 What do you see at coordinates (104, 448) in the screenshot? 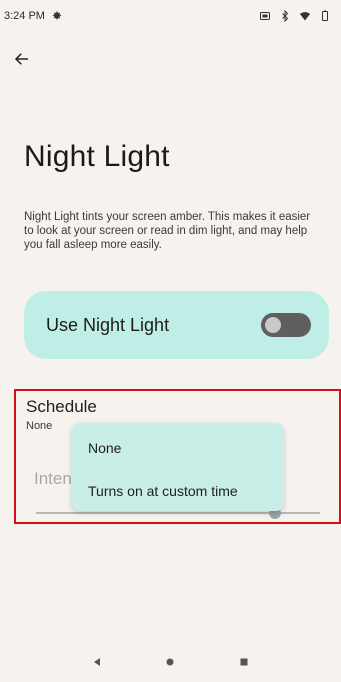
I see `dropdown-option-none: None` at bounding box center [104, 448].